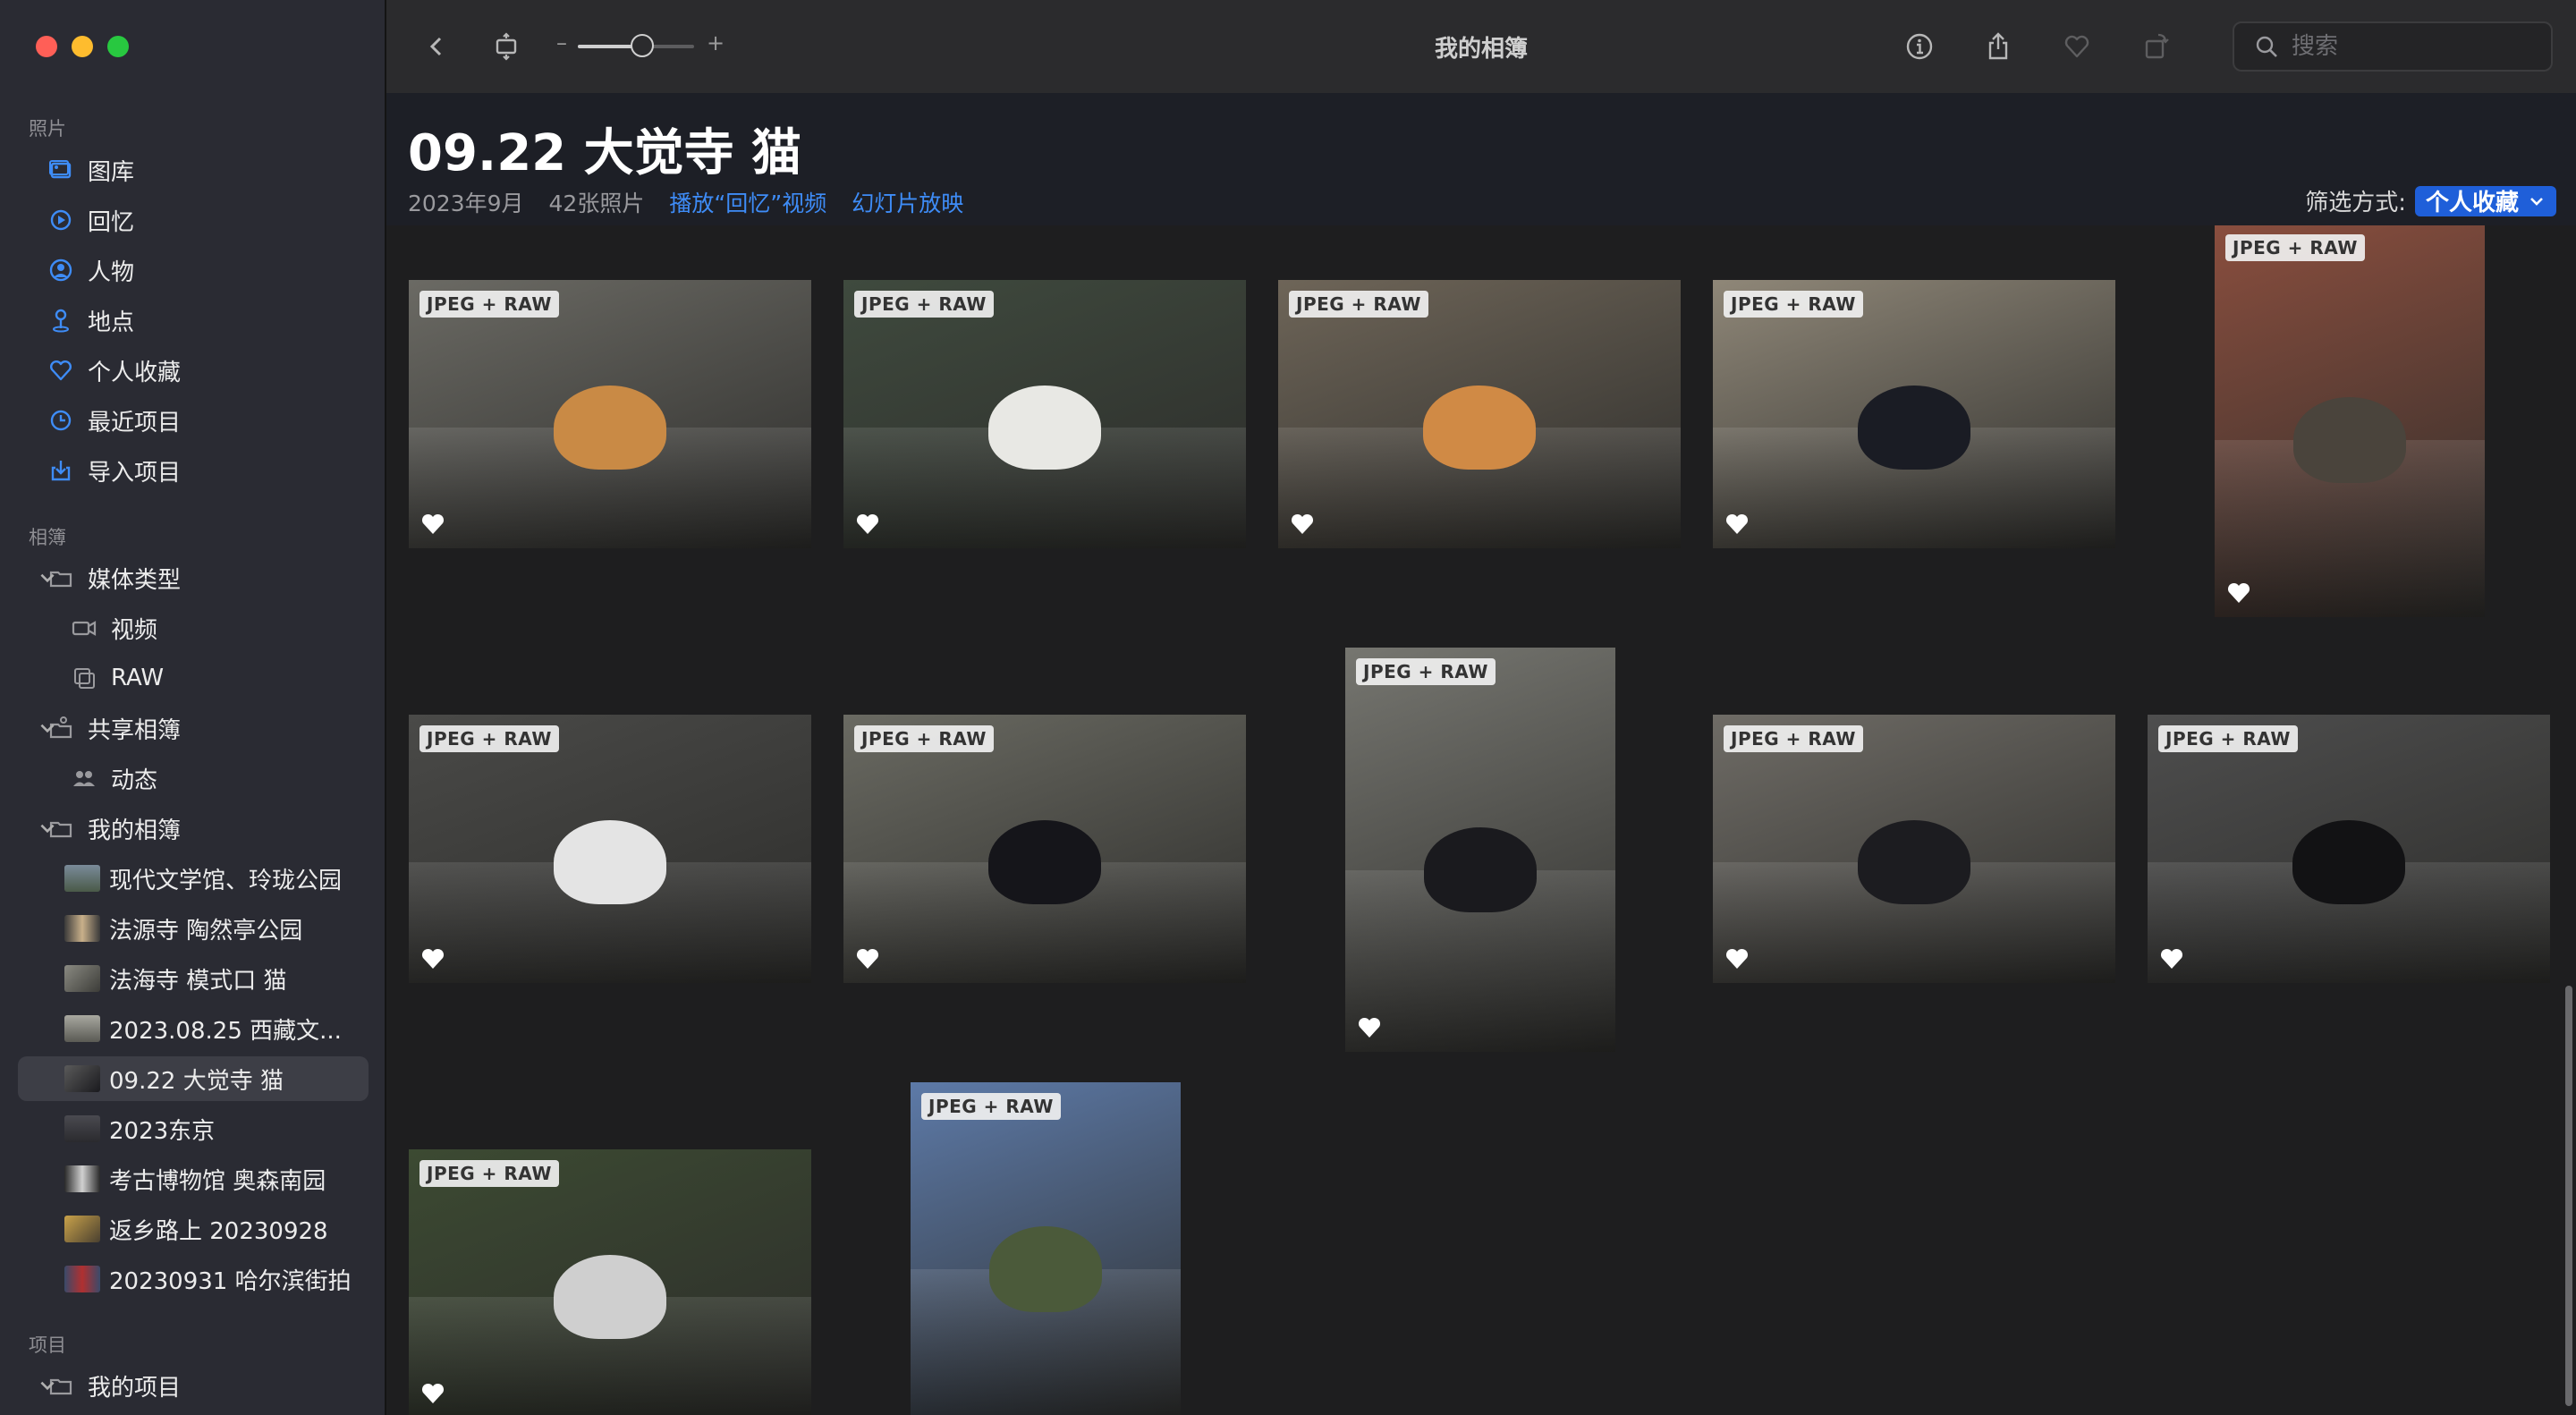 Image resolution: width=2576 pixels, height=1415 pixels. What do you see at coordinates (118, 46) in the screenshot?
I see `zoom-window-button` at bounding box center [118, 46].